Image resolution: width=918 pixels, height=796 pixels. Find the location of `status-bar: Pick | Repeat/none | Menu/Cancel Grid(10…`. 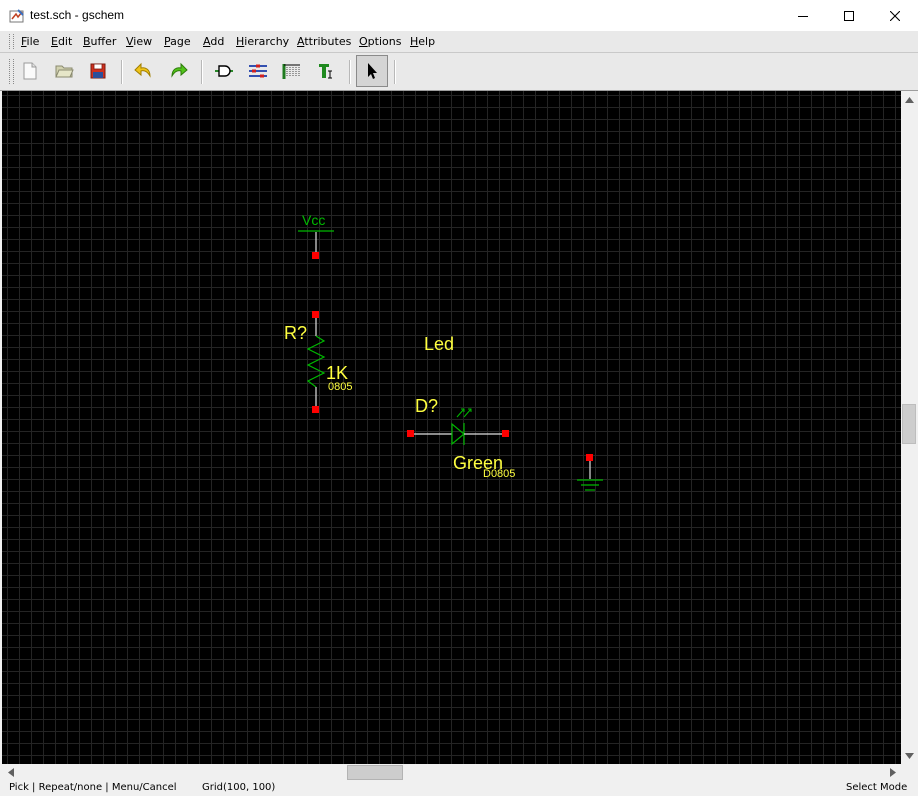

status-bar: Pick | Repeat/none | Menu/Cancel Grid(10… is located at coordinates (459, 788).